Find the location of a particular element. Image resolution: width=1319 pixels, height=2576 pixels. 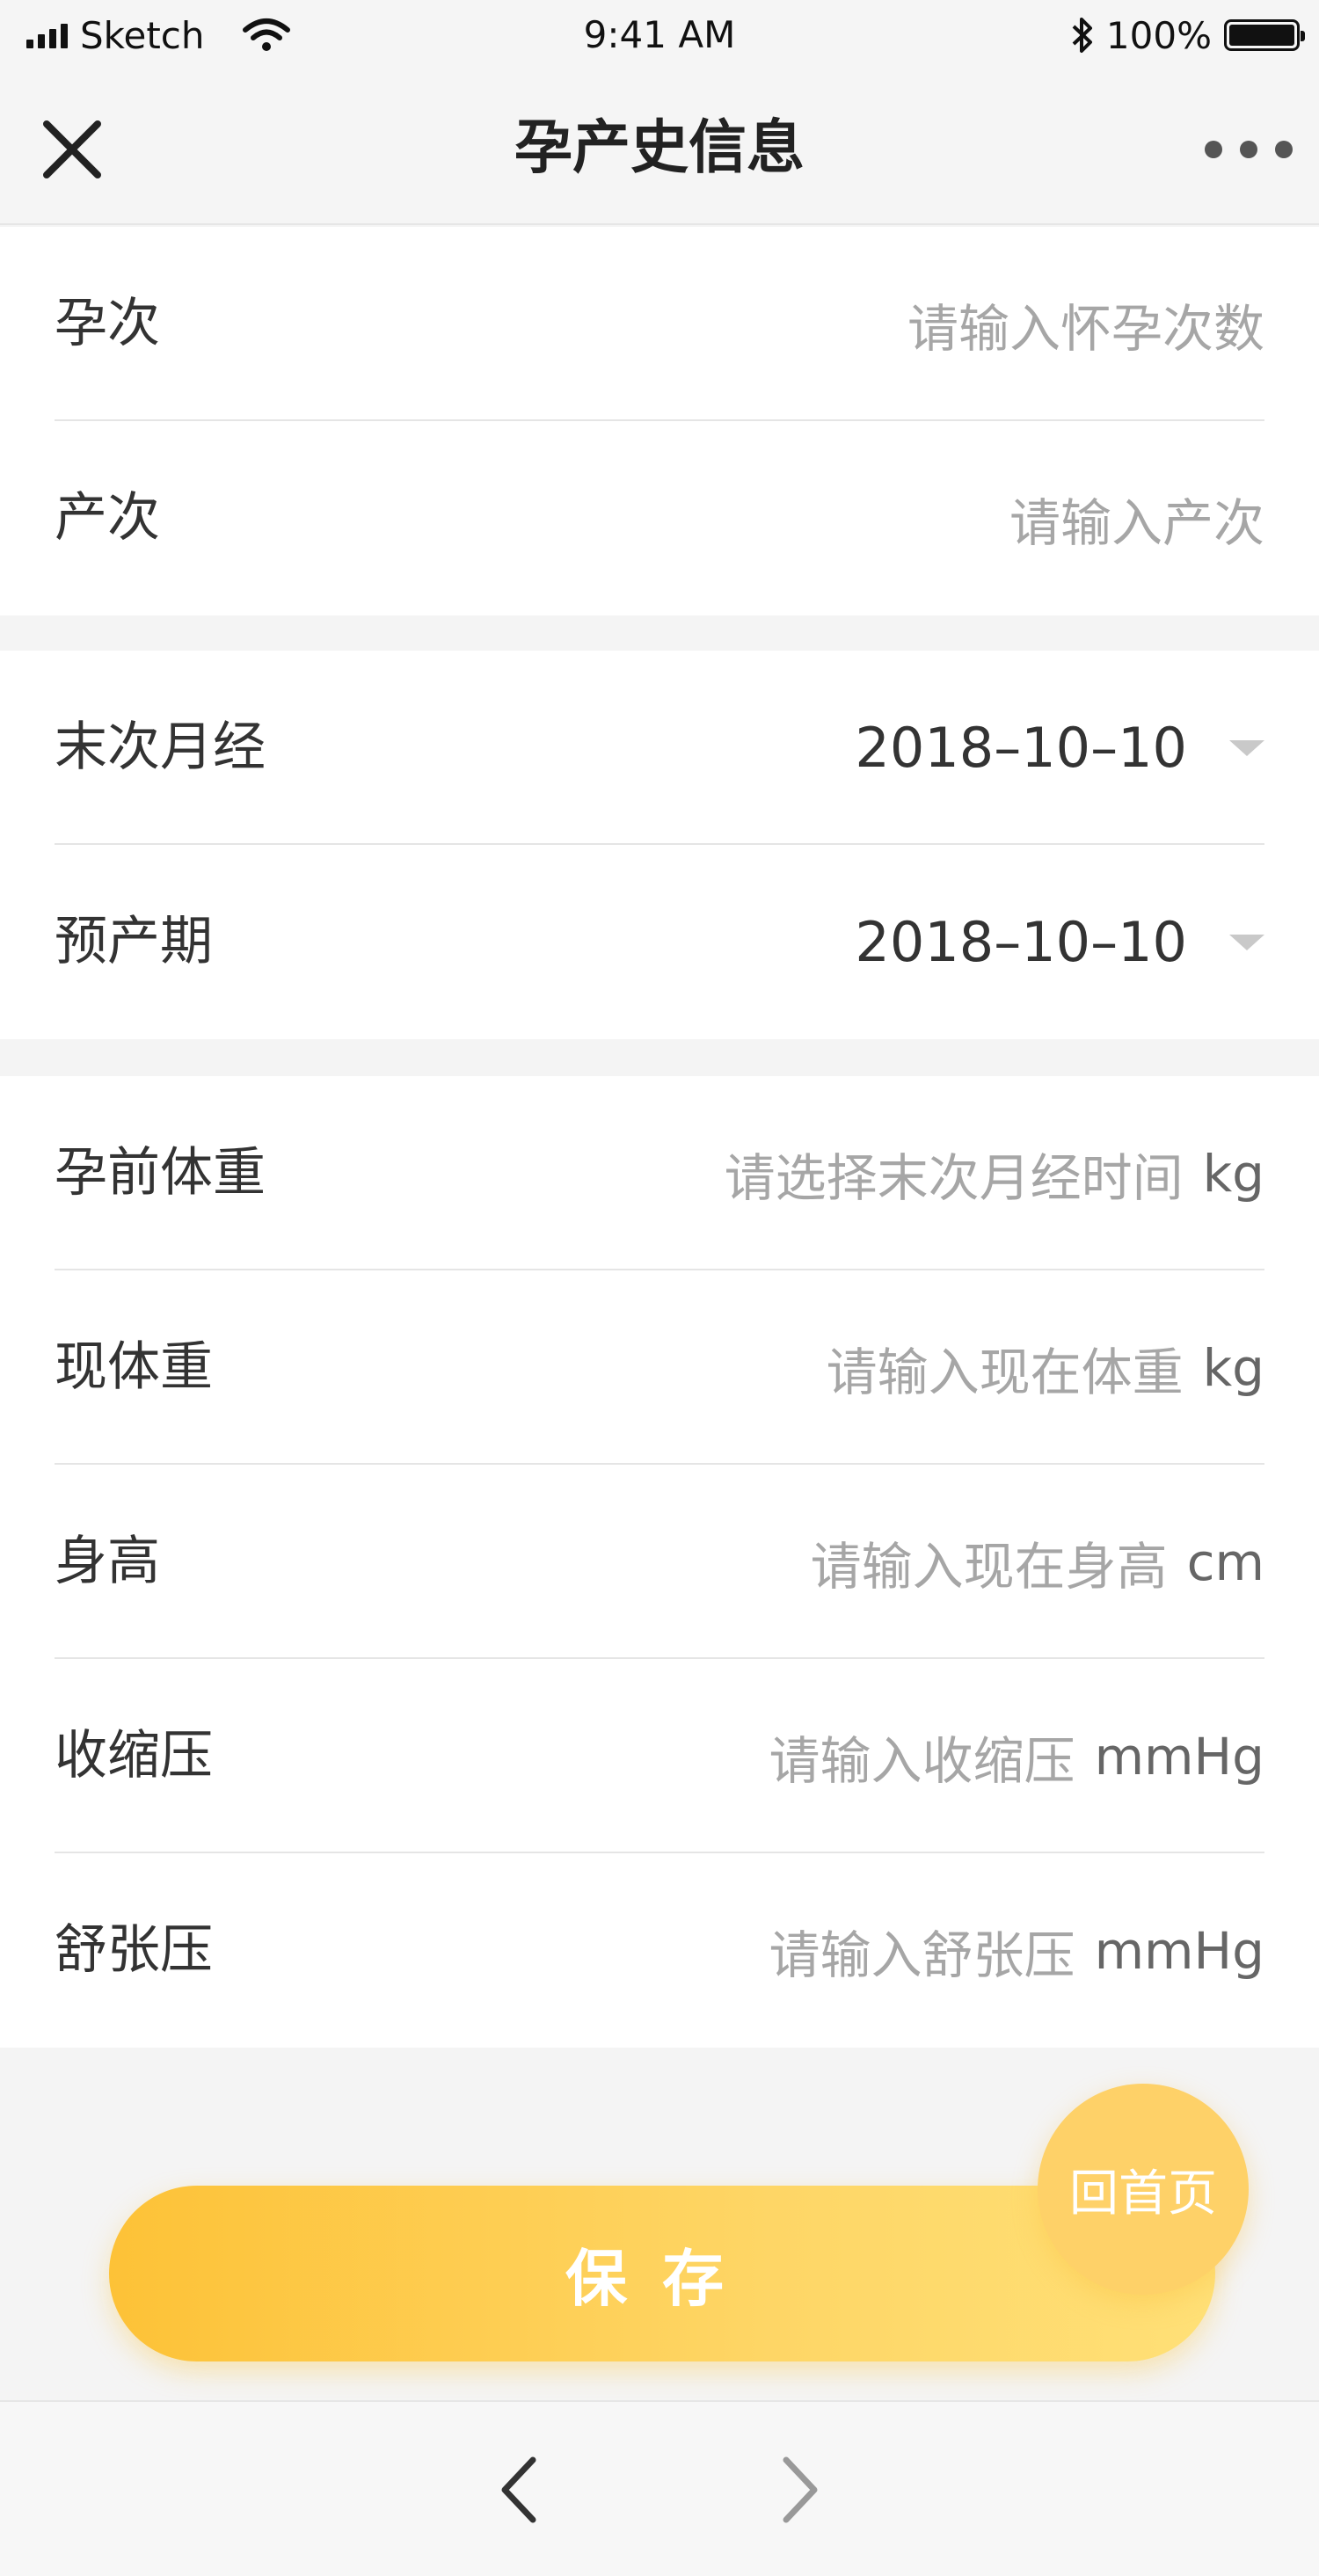

home-button: 回首页 is located at coordinates (1143, 2189).